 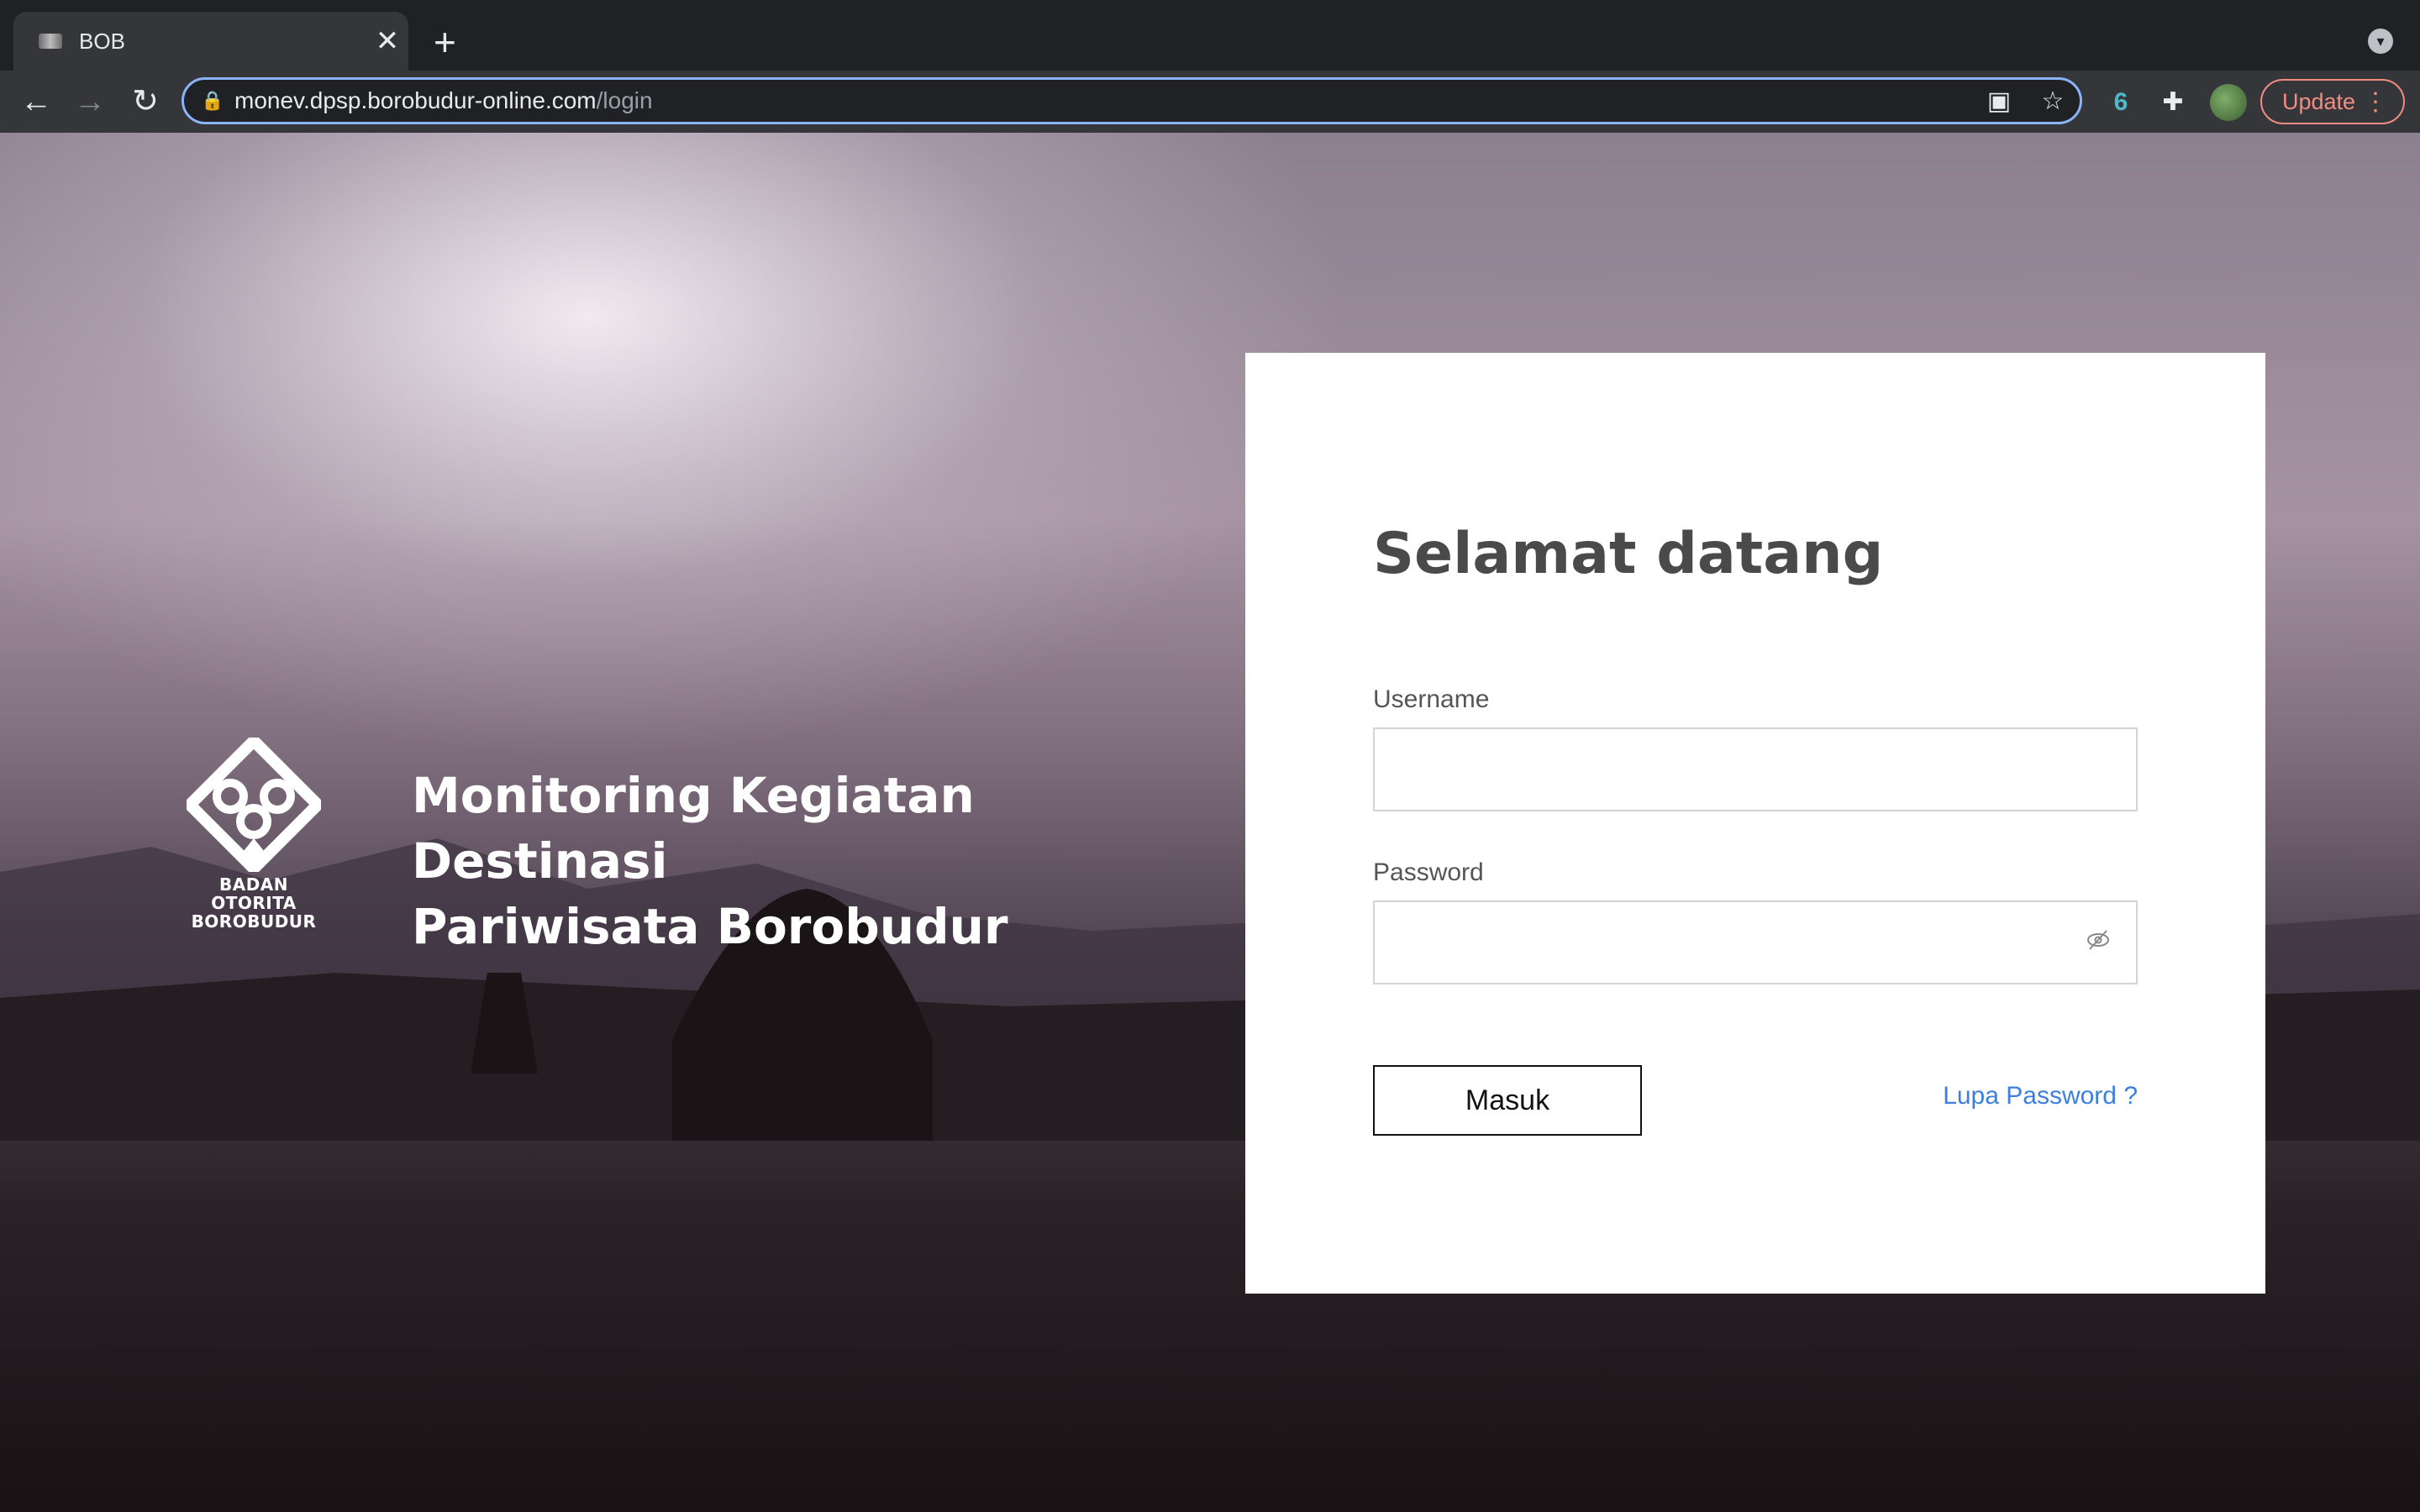 I want to click on username-field, so click(x=1755, y=769).